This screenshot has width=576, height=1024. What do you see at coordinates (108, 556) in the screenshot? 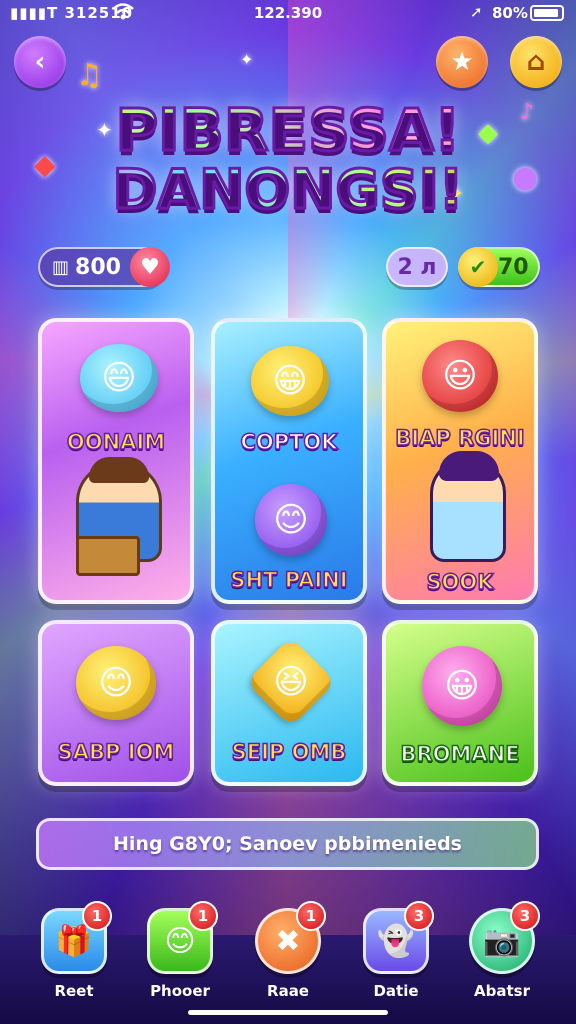
I see `book-icon` at bounding box center [108, 556].